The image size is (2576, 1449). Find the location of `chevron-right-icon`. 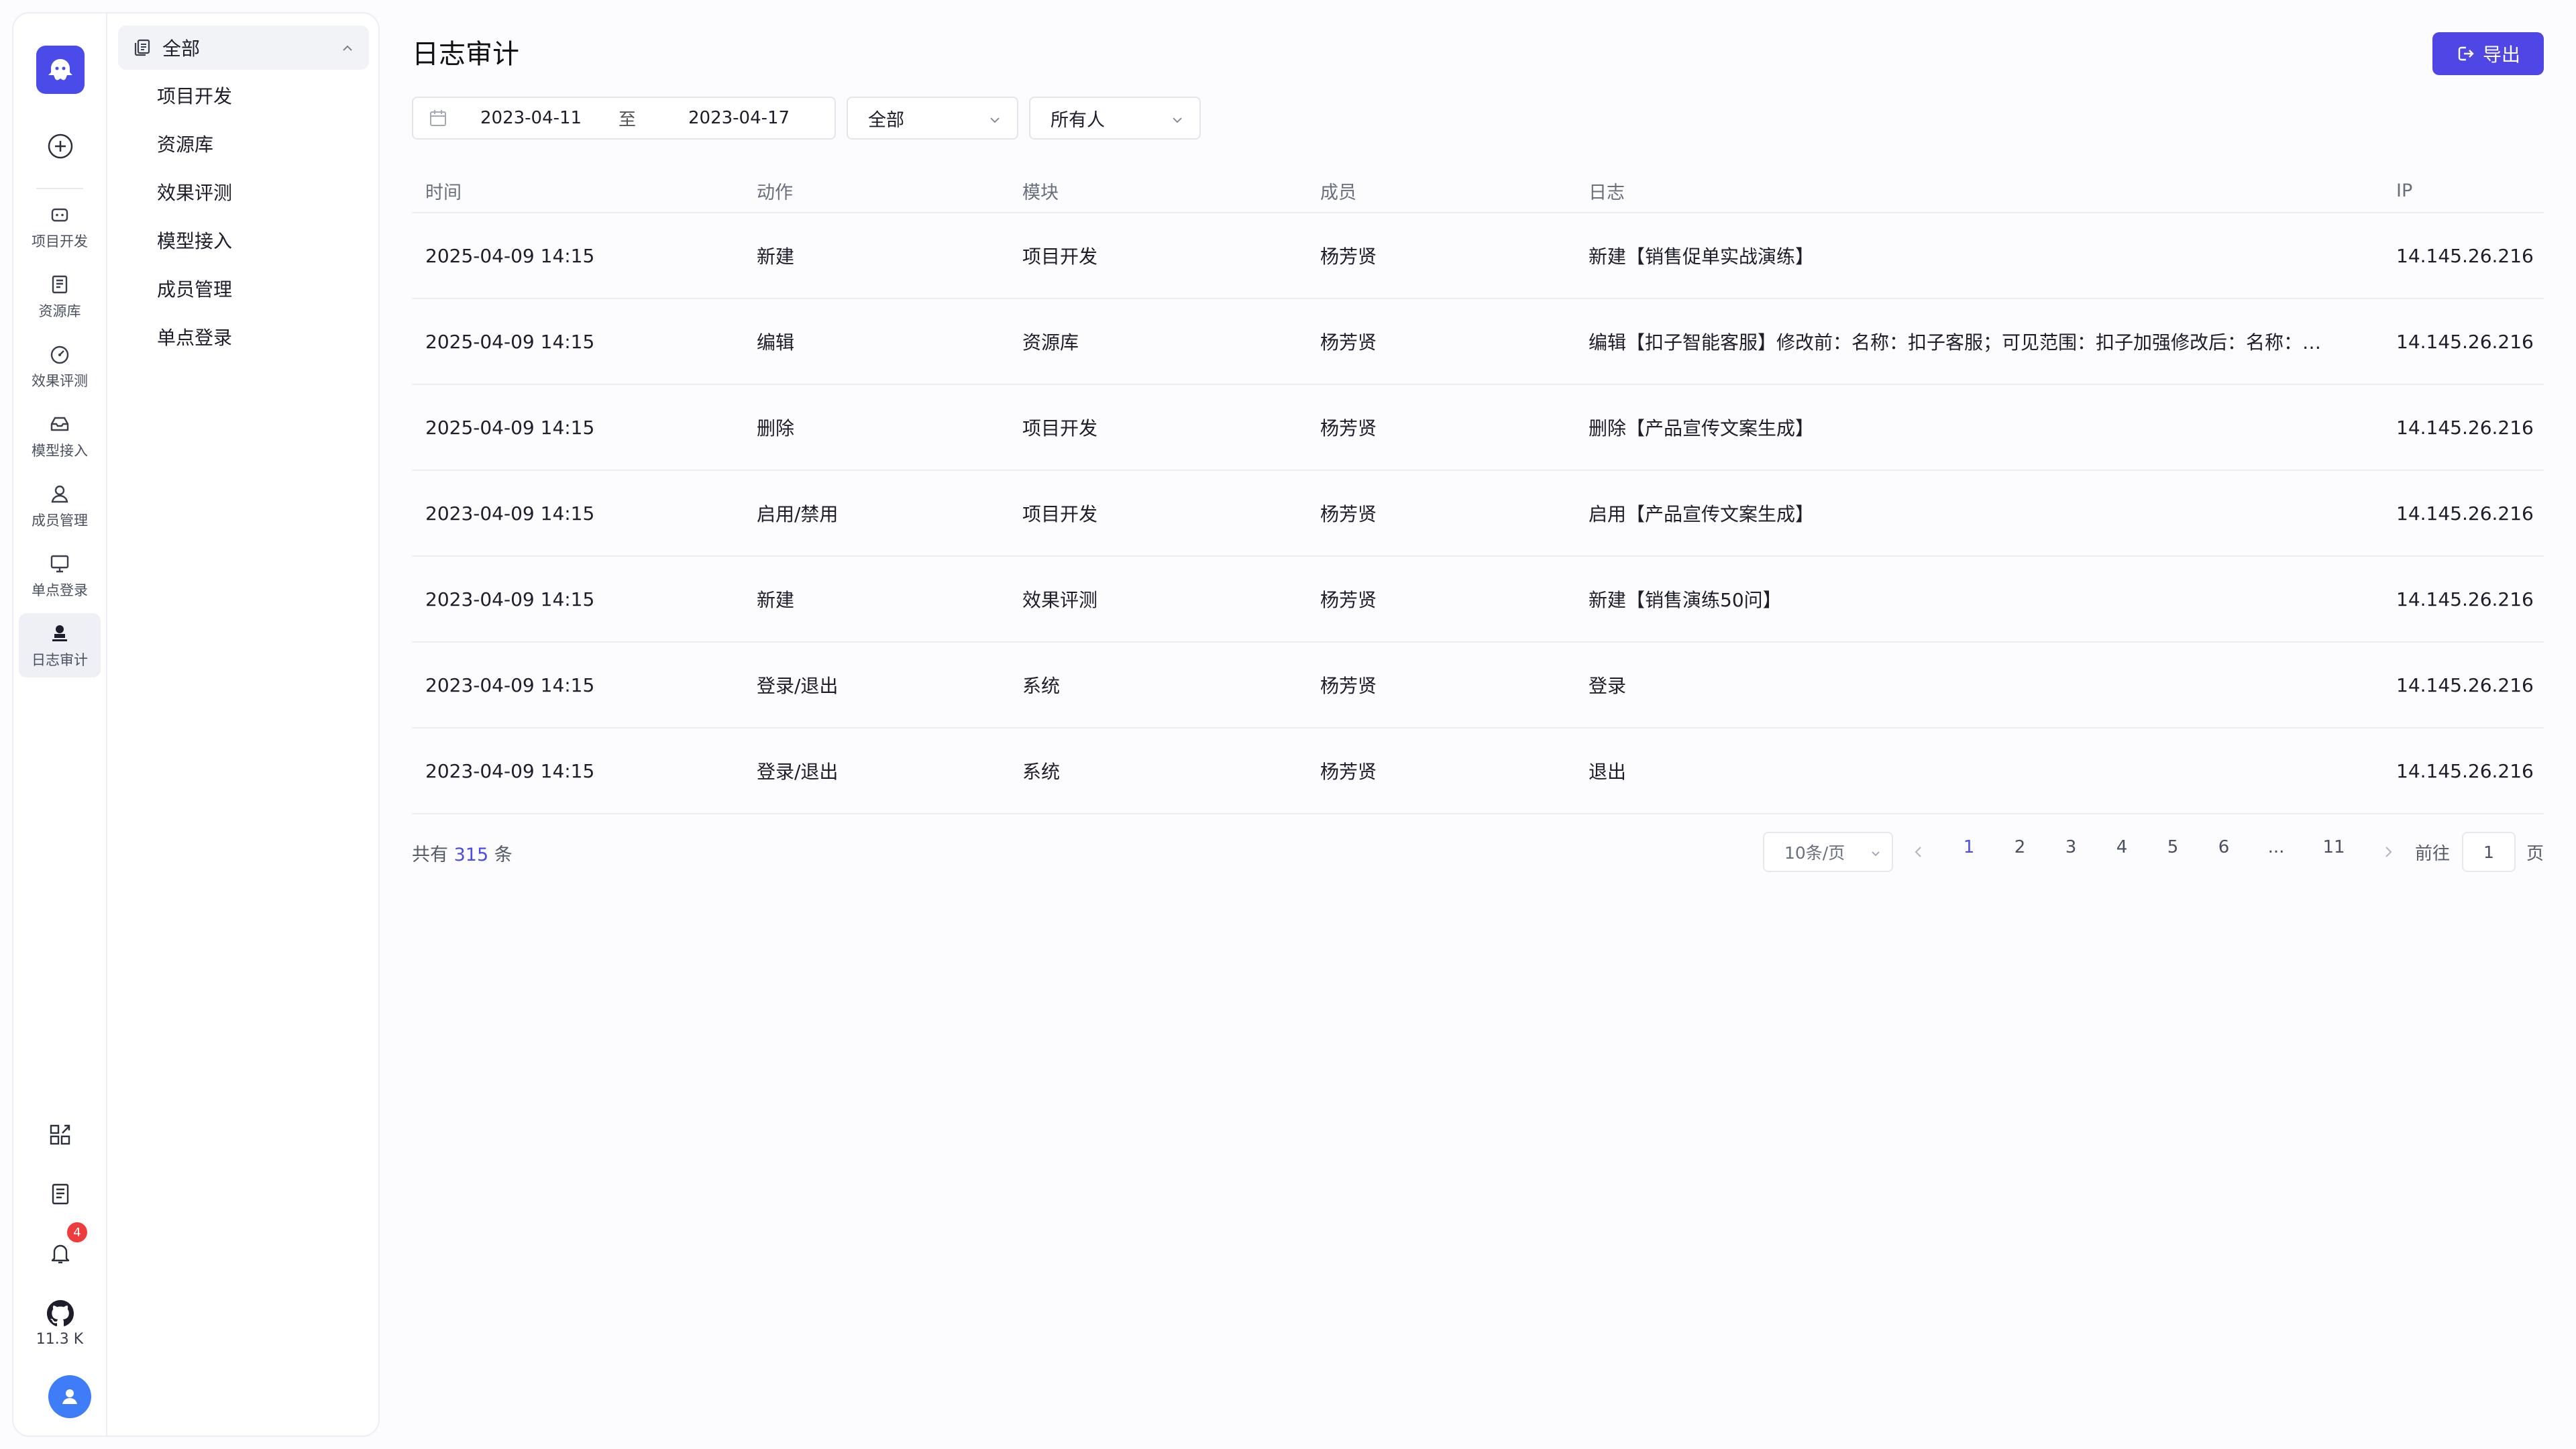

chevron-right-icon is located at coordinates (2388, 852).